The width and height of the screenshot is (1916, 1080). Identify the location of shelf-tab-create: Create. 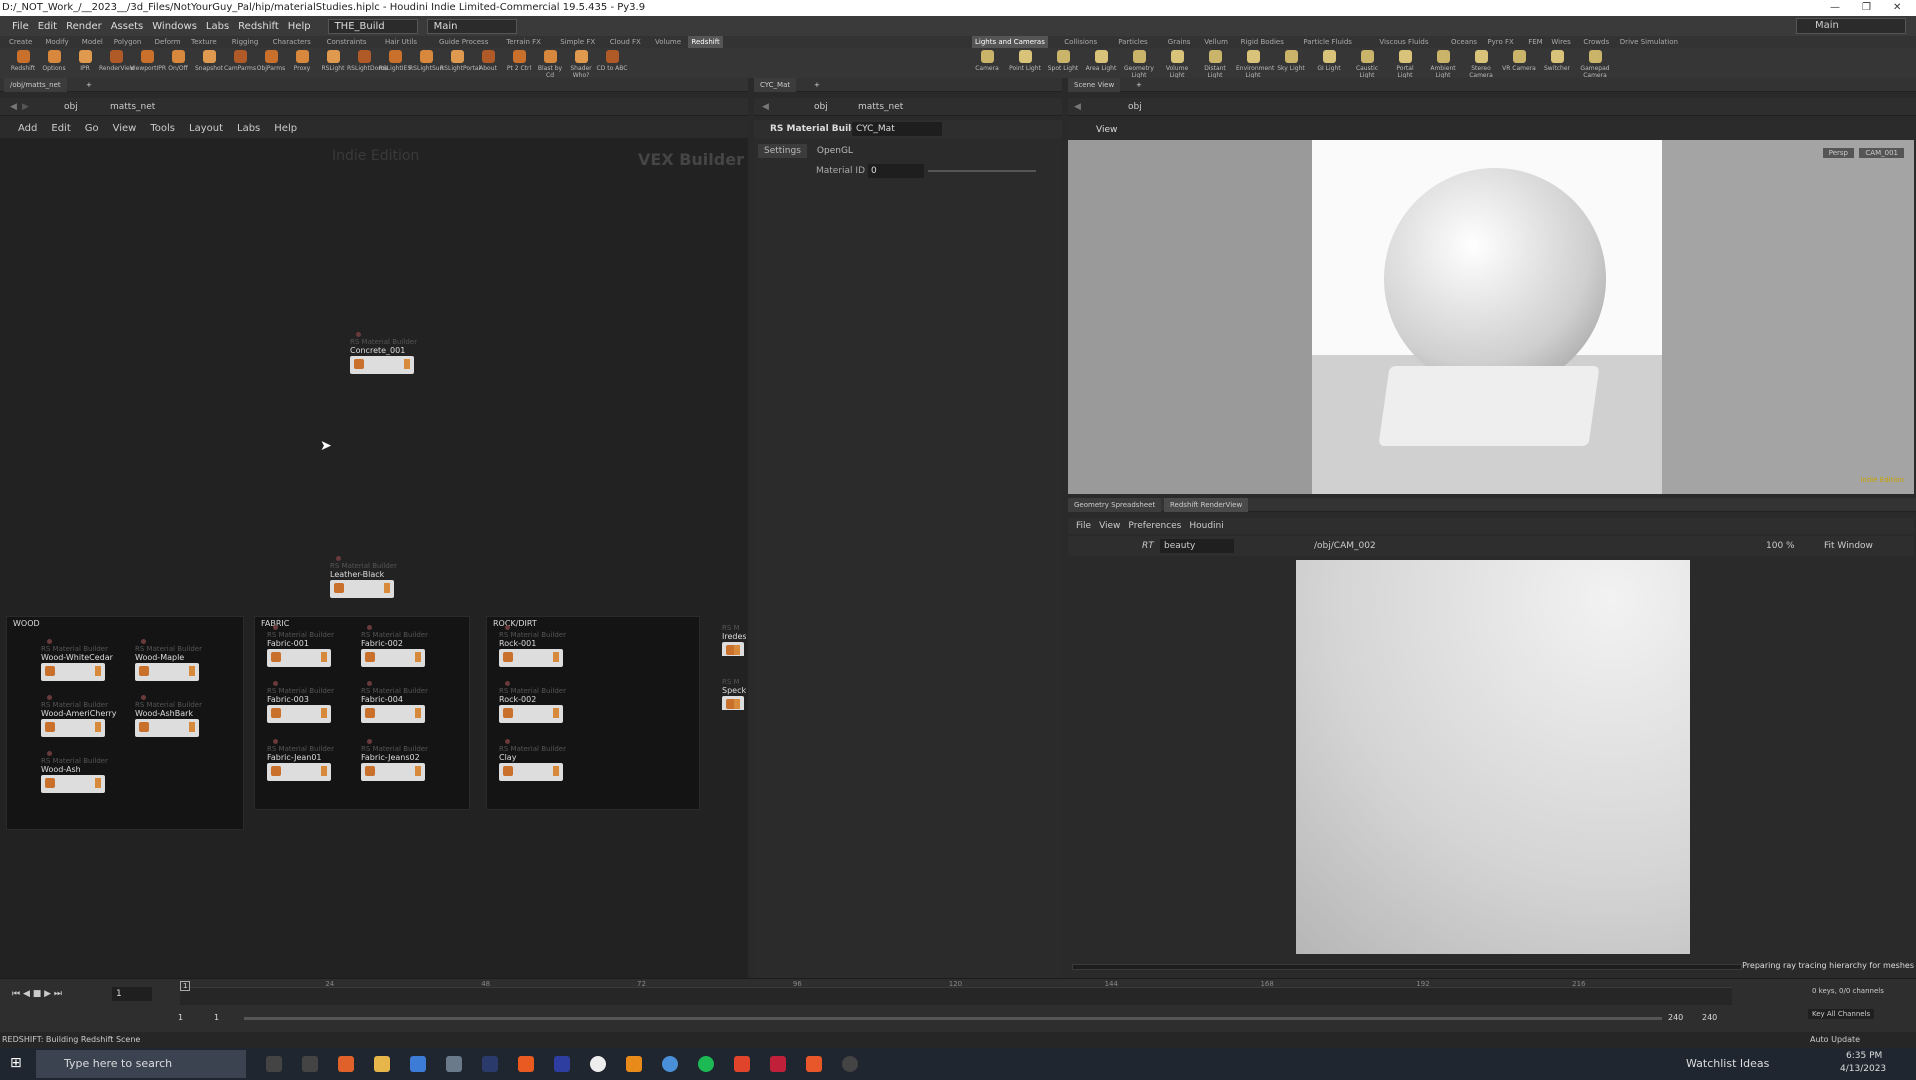
(20, 42).